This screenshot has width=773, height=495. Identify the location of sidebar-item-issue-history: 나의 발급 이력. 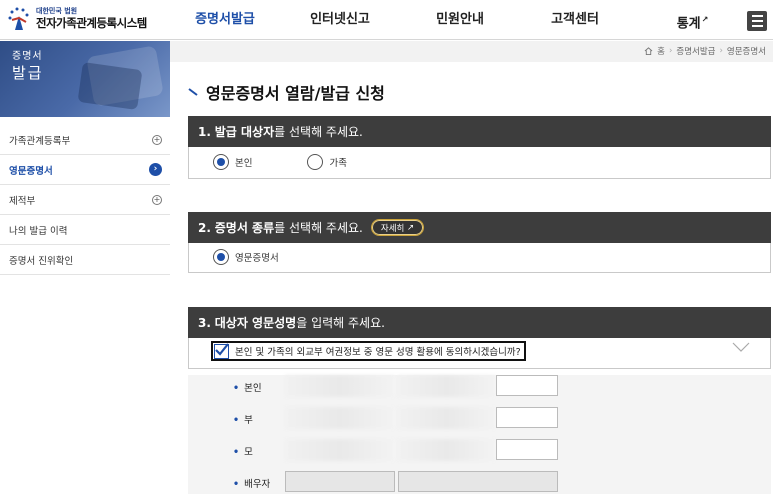
(85, 230).